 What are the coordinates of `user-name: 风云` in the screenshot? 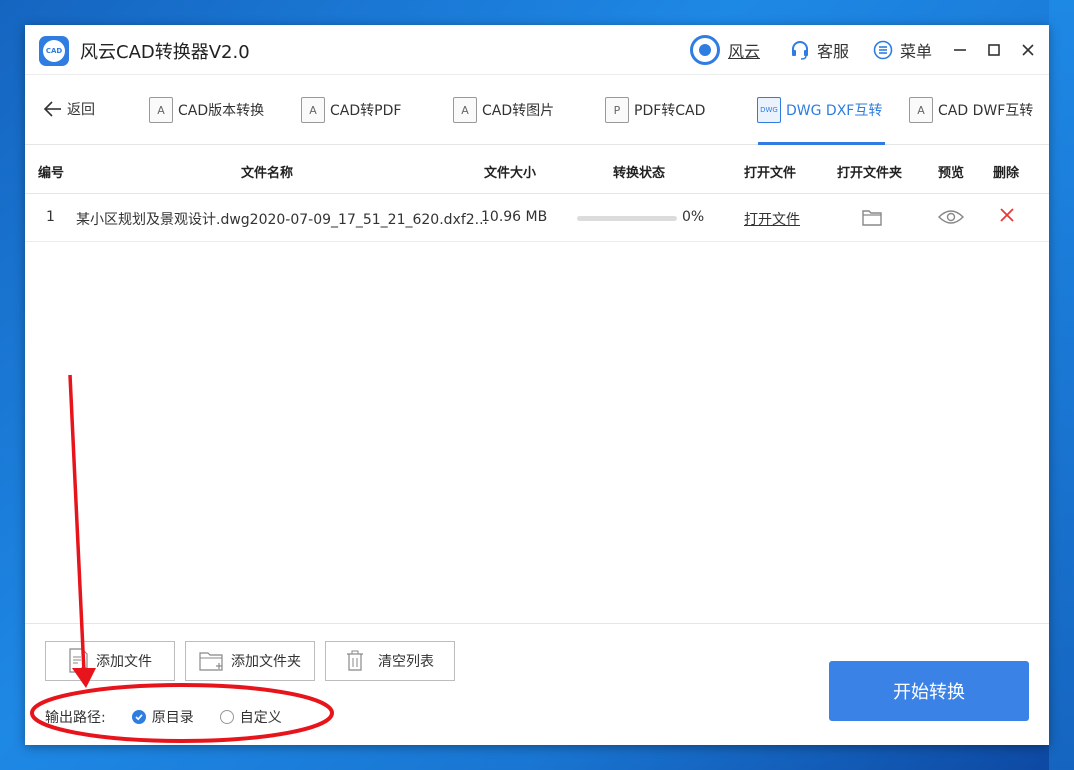 It's located at (744, 51).